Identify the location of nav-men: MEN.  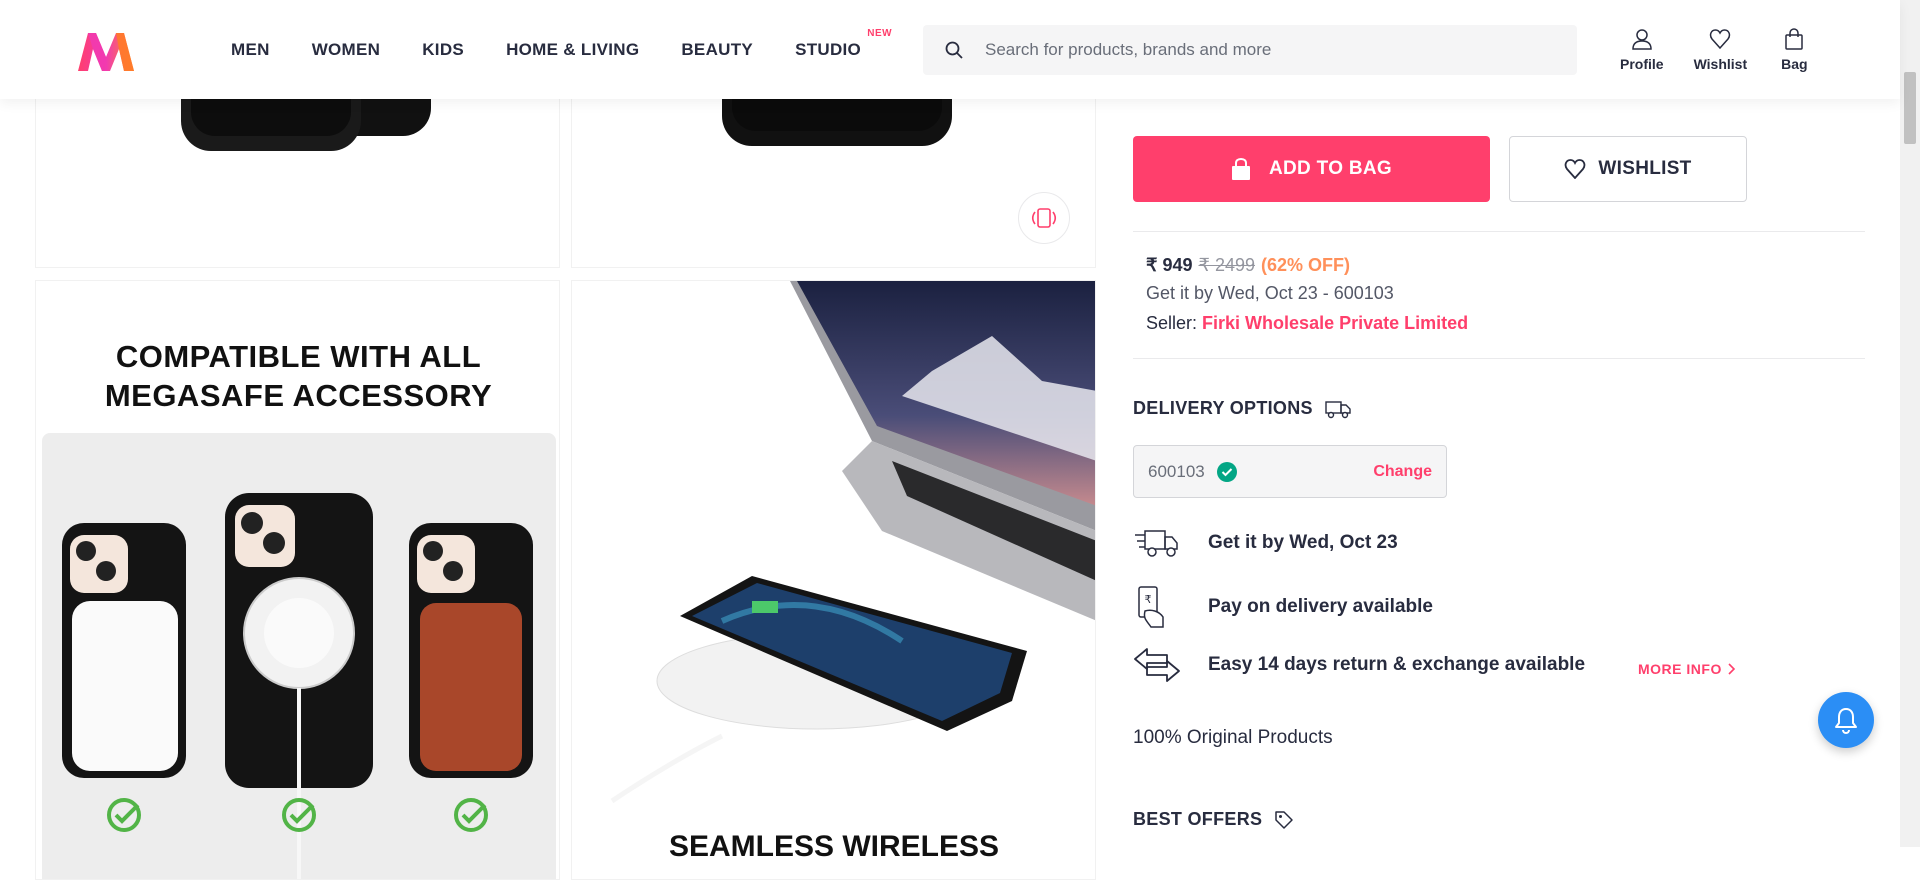
(250, 50).